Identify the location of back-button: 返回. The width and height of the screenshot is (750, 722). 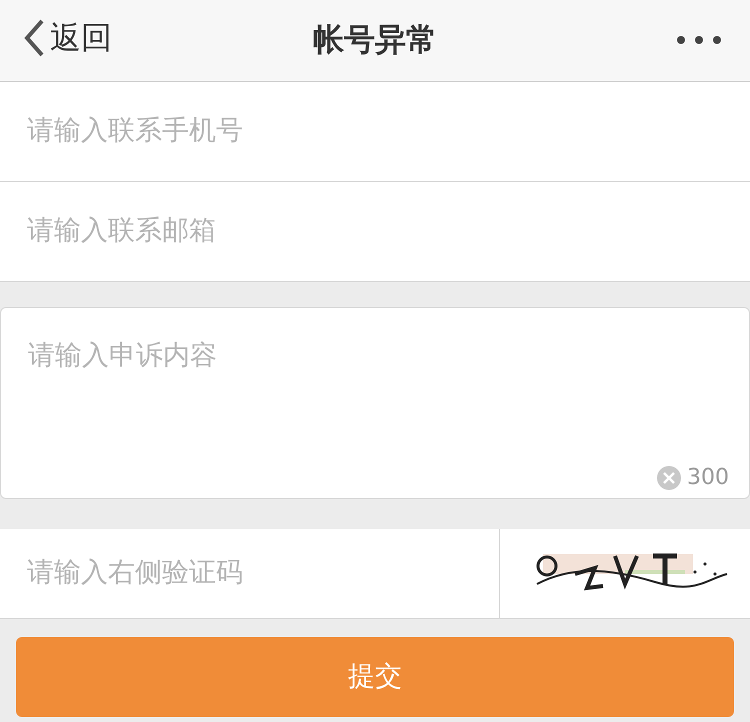
(67, 38).